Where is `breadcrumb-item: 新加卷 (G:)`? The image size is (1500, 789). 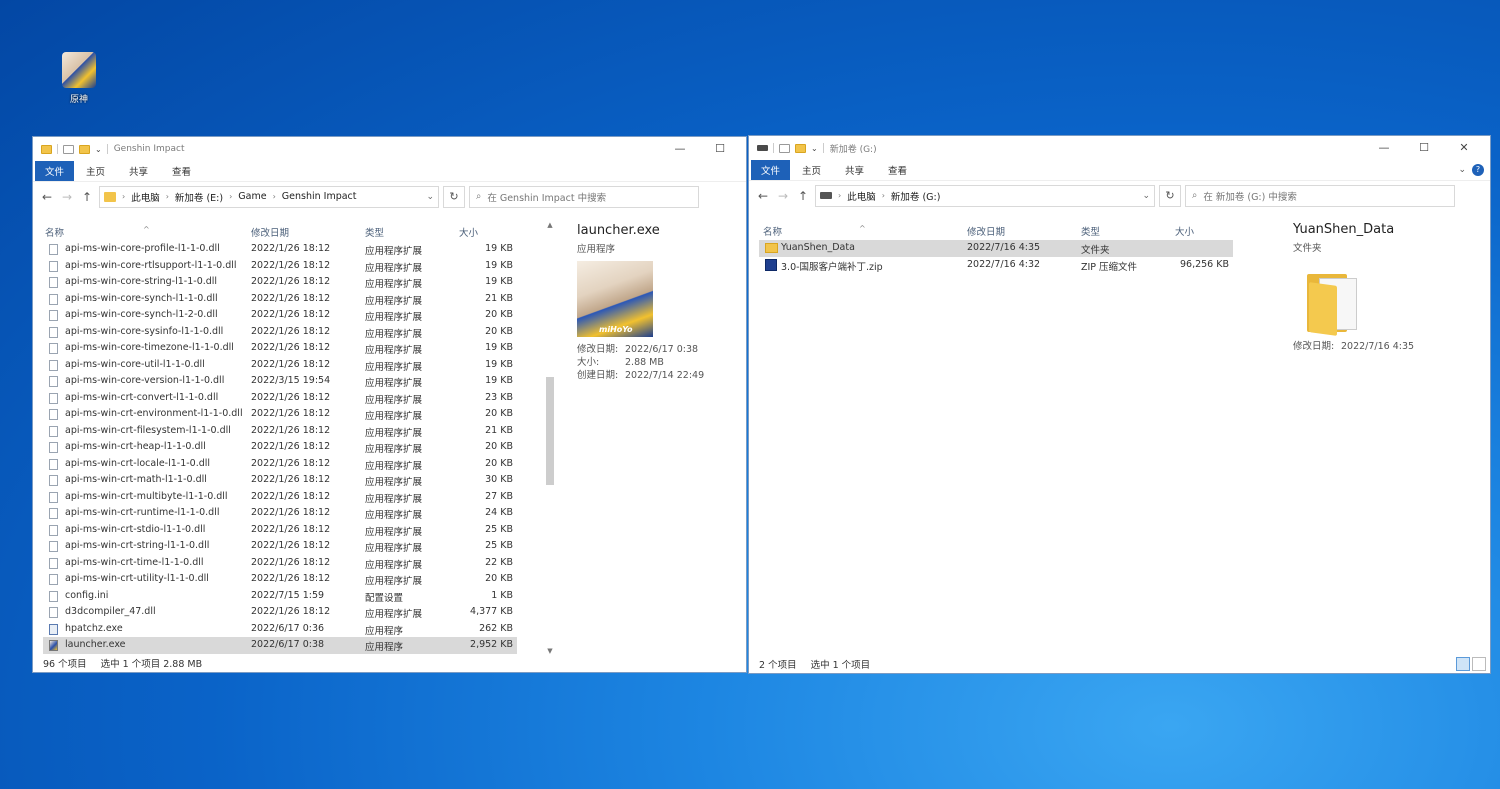 breadcrumb-item: 新加卷 (G:) is located at coordinates (916, 196).